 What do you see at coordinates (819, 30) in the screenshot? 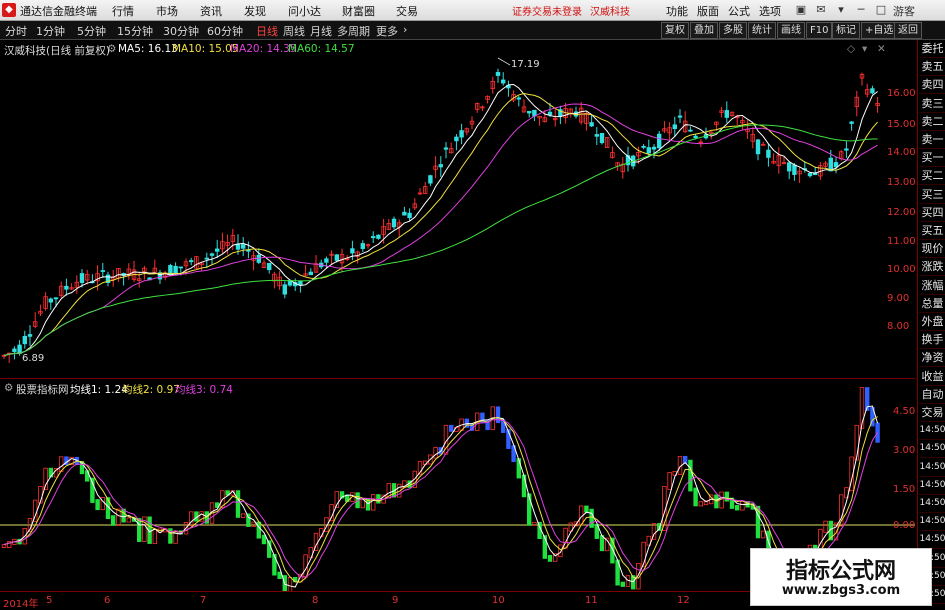
I see `f10-button: F10` at bounding box center [819, 30].